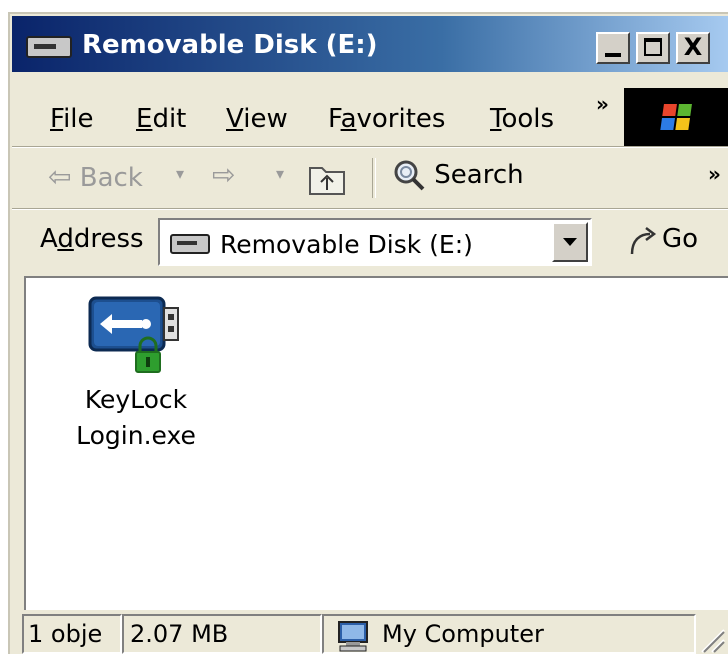  I want to click on status-zone: My Computer, so click(509, 634).